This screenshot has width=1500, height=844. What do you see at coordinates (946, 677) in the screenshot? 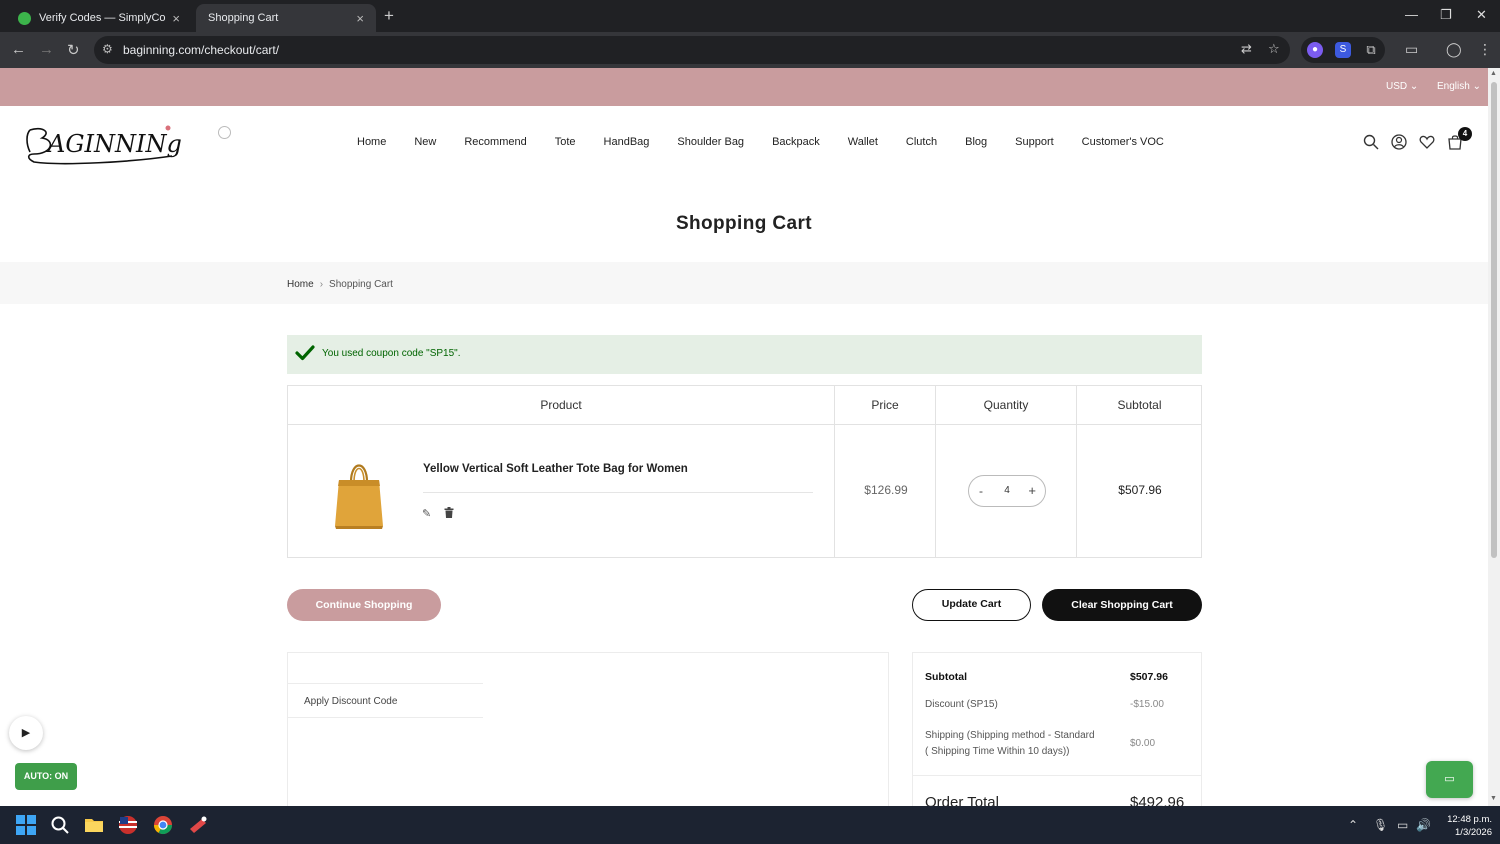
I see `summary-subtotal-label: Subtotal` at bounding box center [946, 677].